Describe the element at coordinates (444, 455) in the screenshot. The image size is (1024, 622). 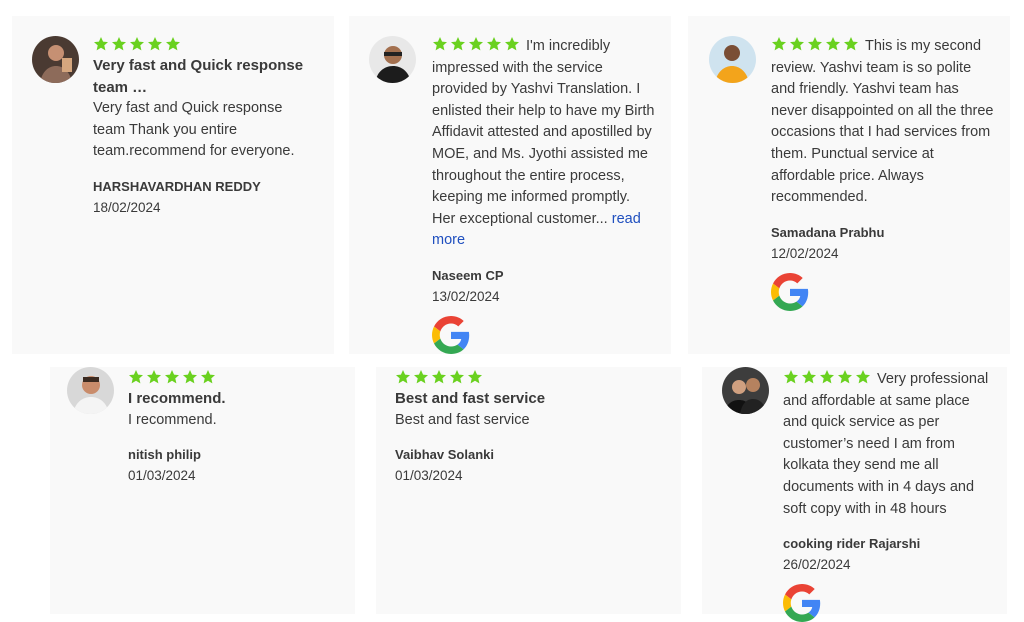
I see `reviewer-name: Vaibhav Solanki` at that location.